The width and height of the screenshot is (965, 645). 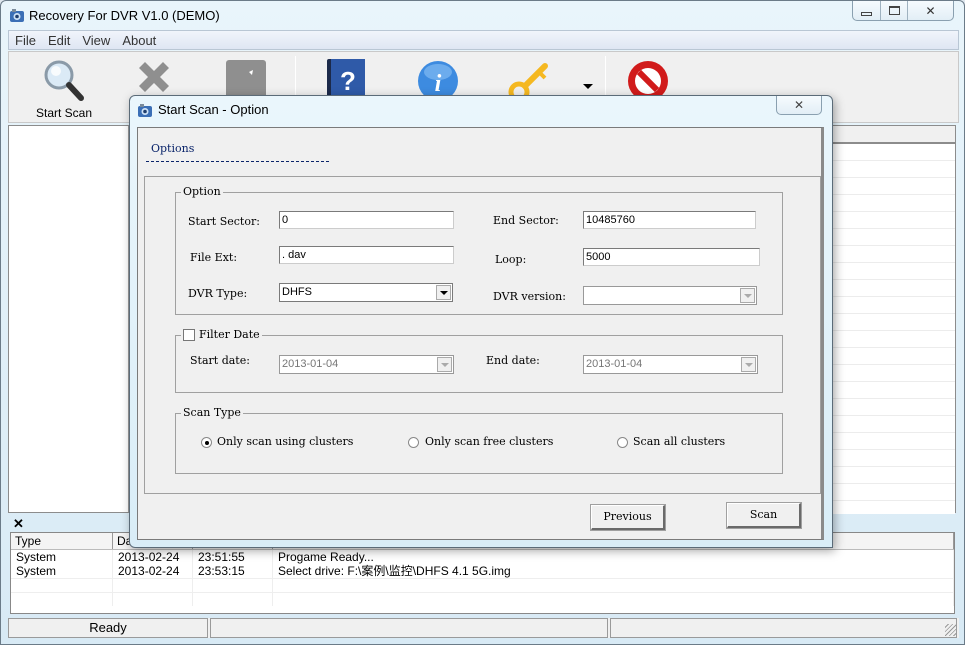 I want to click on dvr-version-label: DVR version:, so click(x=529, y=296).